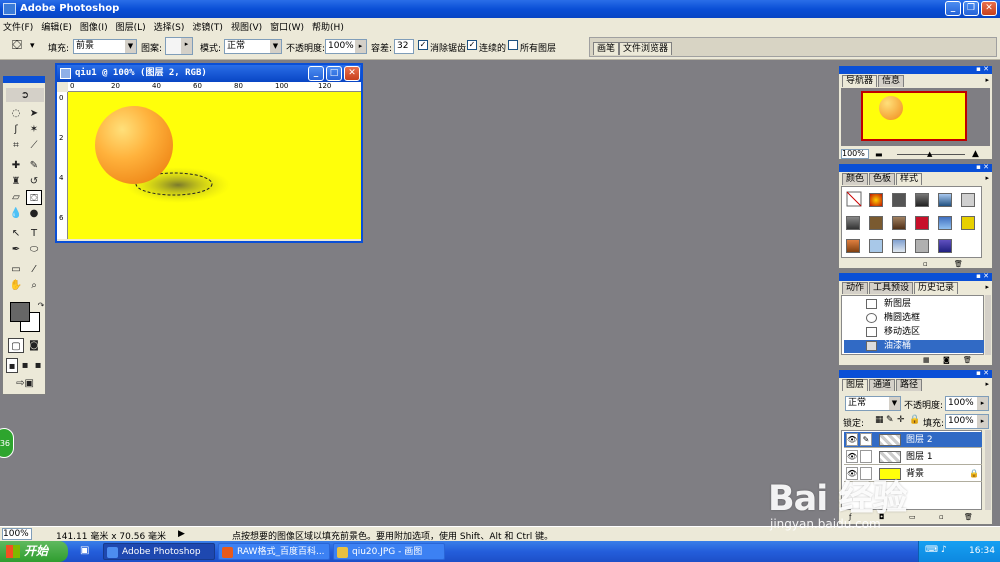  I want to click on close-button: ✕, so click(989, 8).